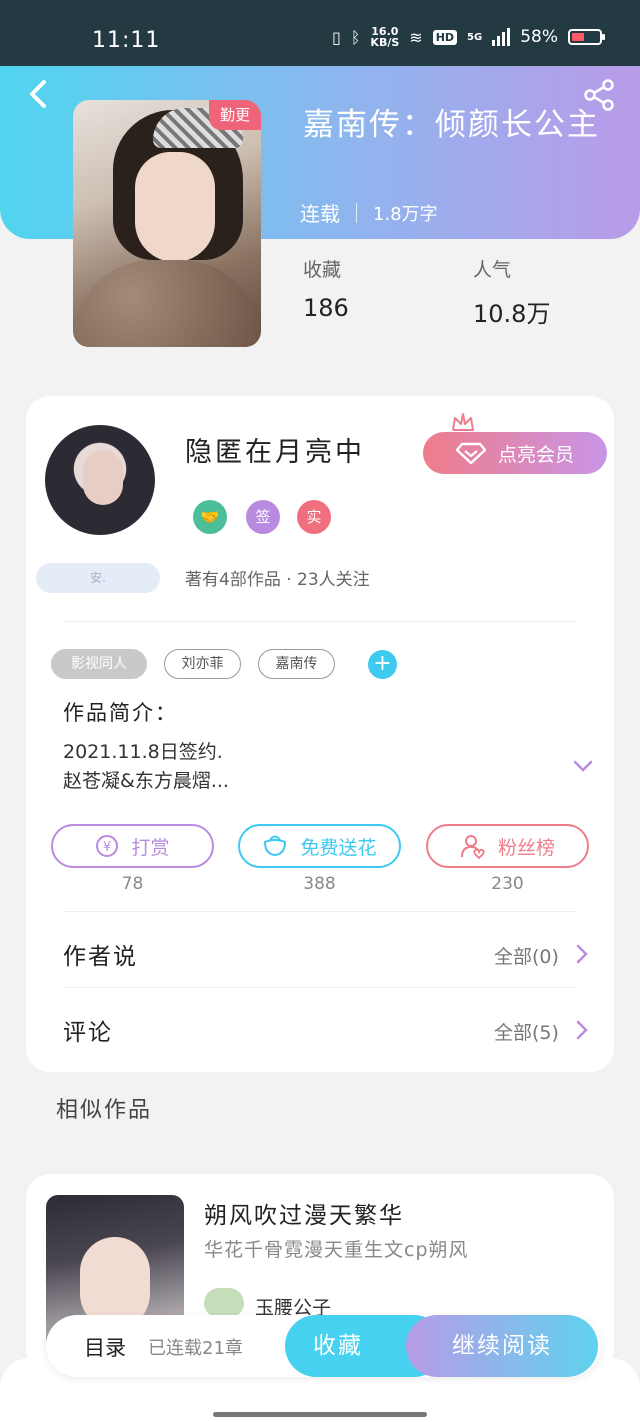  What do you see at coordinates (99, 664) in the screenshot?
I see `tag-genre: 影视同人` at bounding box center [99, 664].